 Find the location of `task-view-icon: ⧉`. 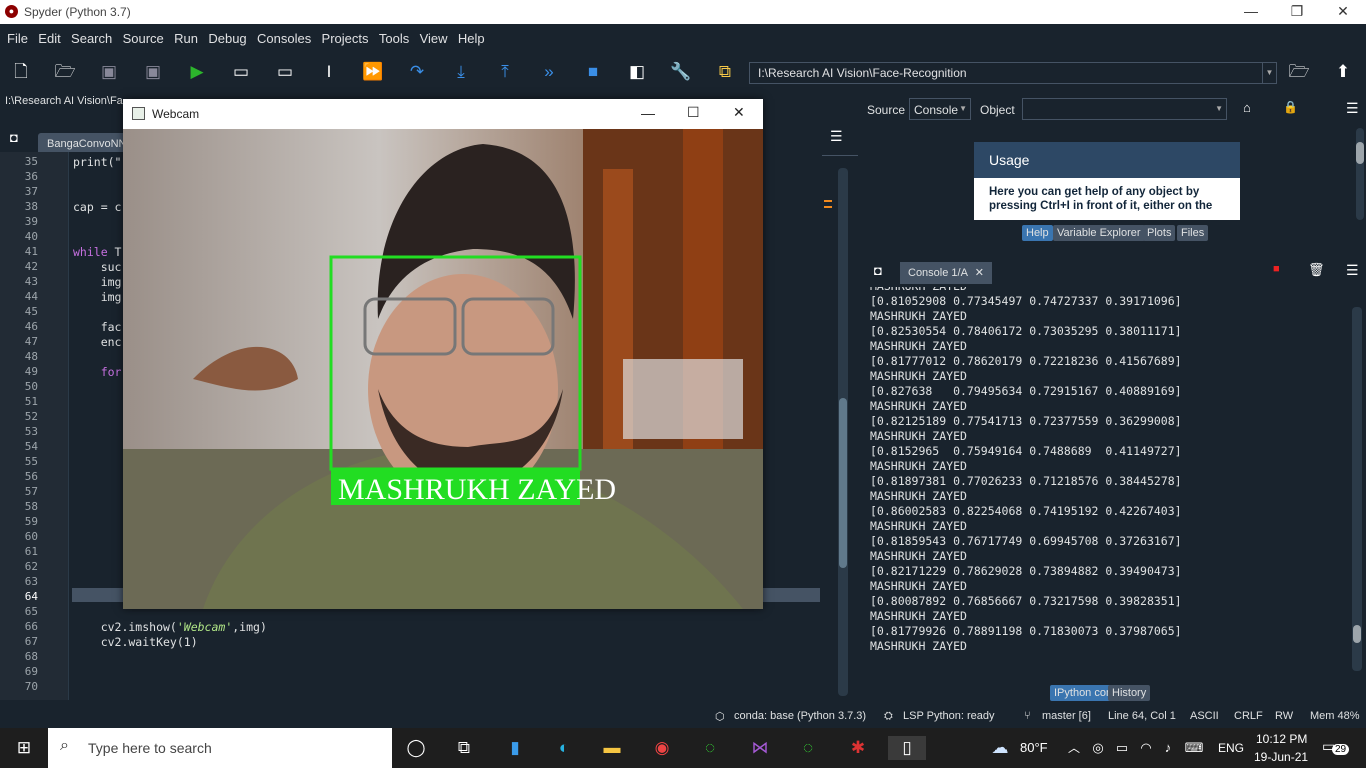

task-view-icon: ⧉ is located at coordinates (464, 748).